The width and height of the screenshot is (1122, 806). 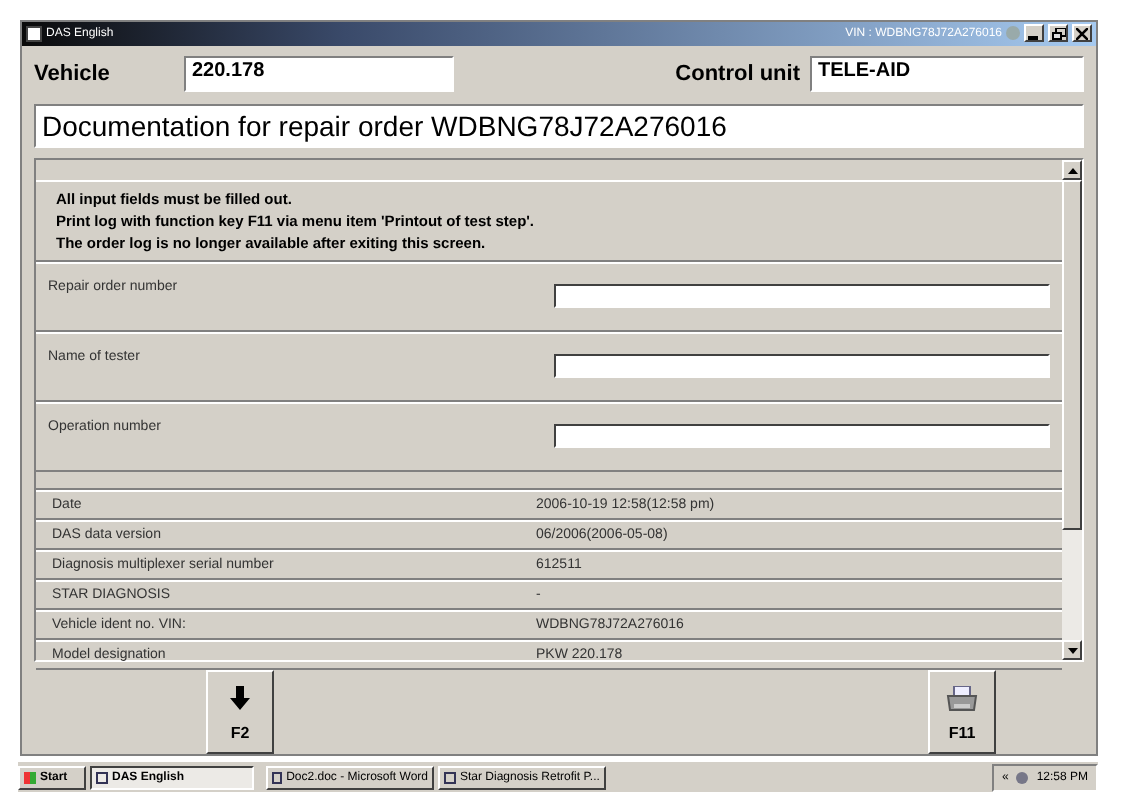 What do you see at coordinates (1072, 650) in the screenshot?
I see `scroll-down-icon` at bounding box center [1072, 650].